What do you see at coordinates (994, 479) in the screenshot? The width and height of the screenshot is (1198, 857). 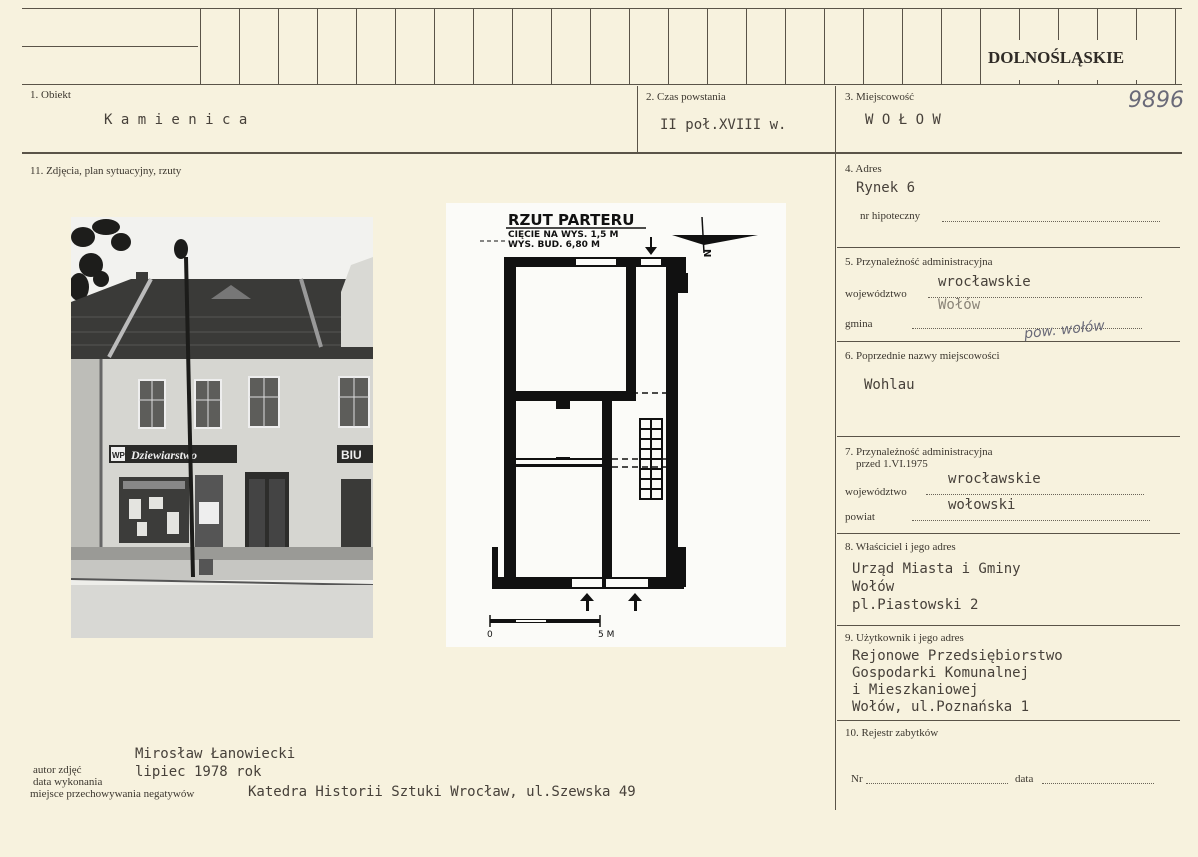 I see `przed-woj-value: wrocławskie` at bounding box center [994, 479].